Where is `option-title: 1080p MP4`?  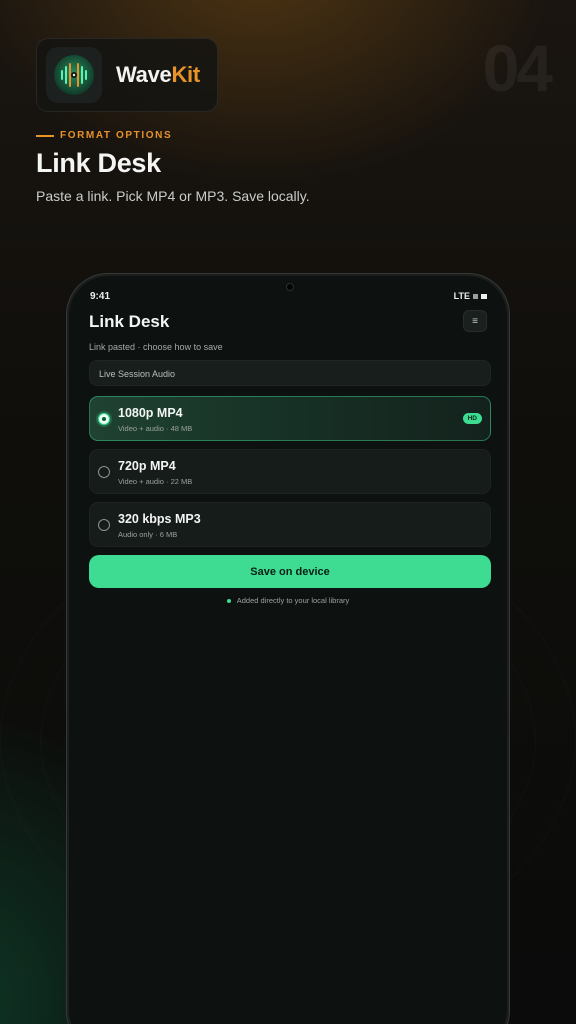 option-title: 1080p MP4 is located at coordinates (150, 413).